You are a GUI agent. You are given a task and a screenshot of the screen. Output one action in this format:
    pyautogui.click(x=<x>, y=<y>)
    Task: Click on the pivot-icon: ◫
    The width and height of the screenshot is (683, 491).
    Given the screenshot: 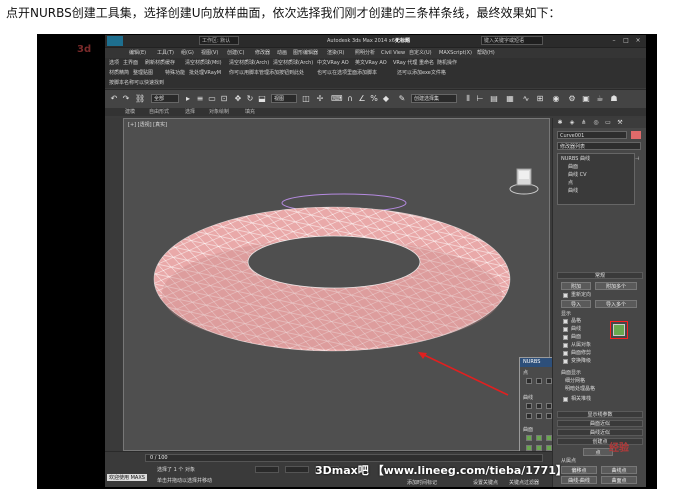 What is the action you would take?
    pyautogui.click(x=306, y=99)
    